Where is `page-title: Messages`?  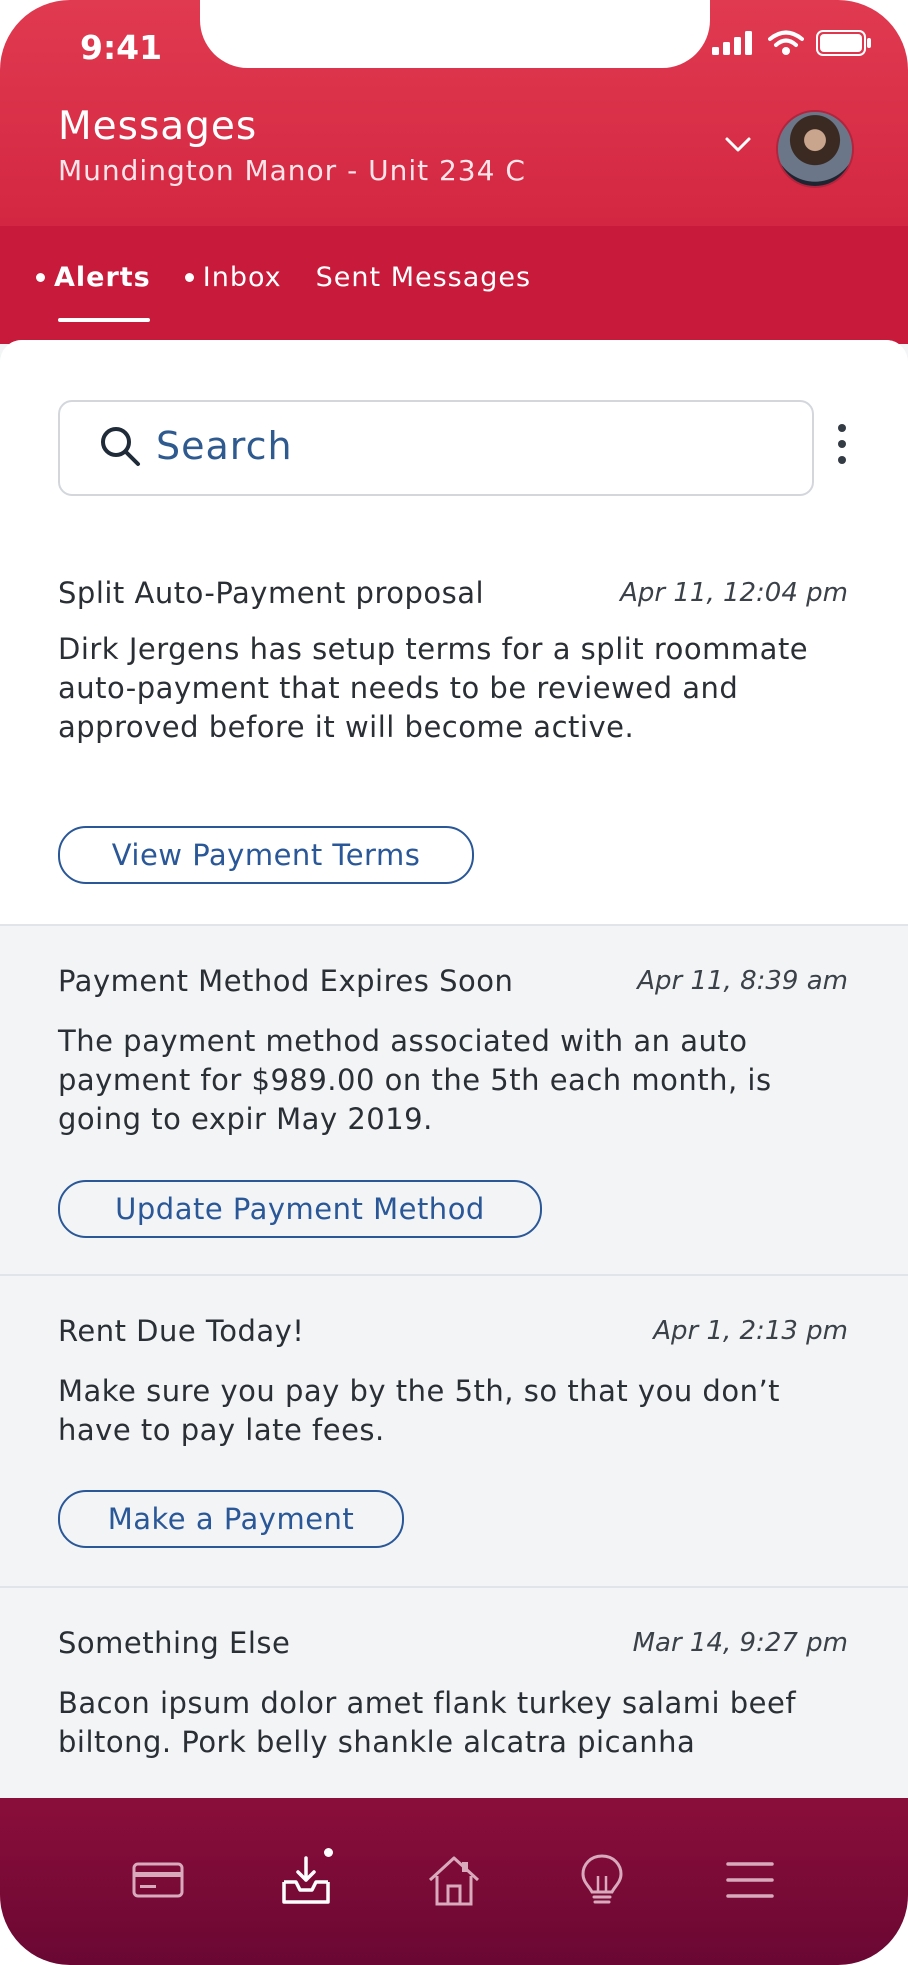
page-title: Messages is located at coordinates (158, 126).